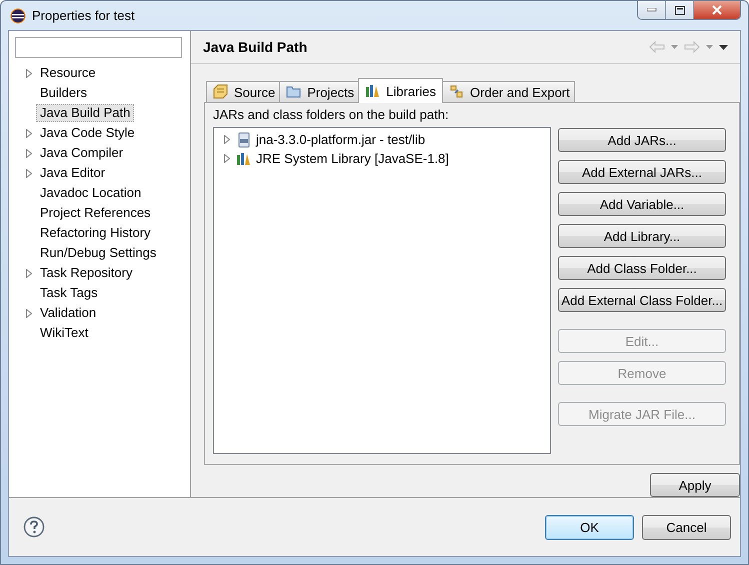  What do you see at coordinates (651, 10) in the screenshot?
I see `minimize-icon` at bounding box center [651, 10].